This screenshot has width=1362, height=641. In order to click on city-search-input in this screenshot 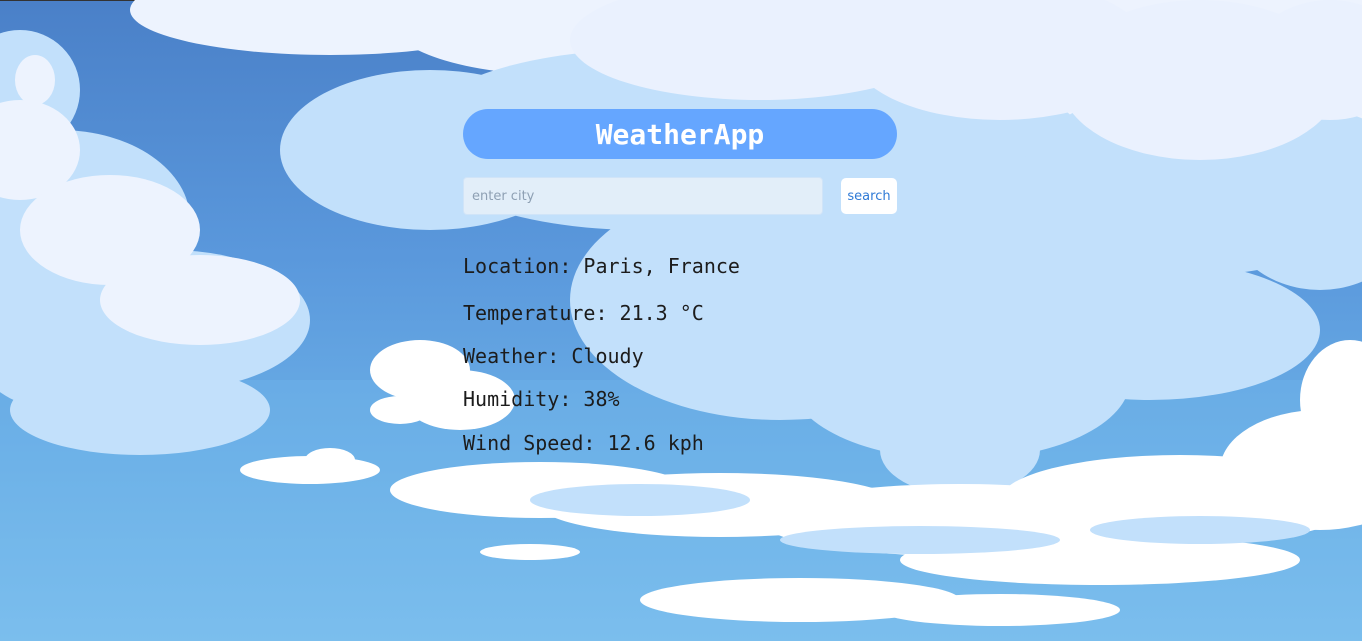, I will do `click(643, 196)`.